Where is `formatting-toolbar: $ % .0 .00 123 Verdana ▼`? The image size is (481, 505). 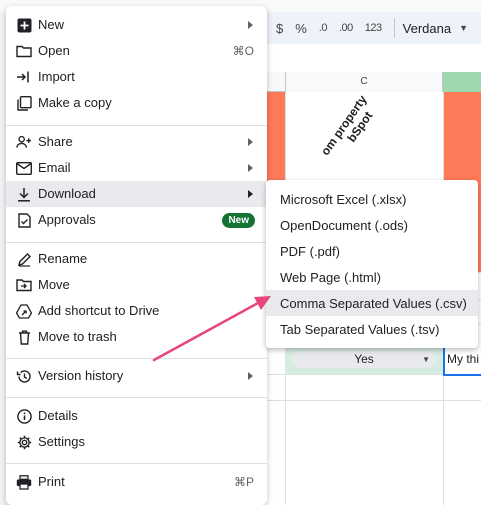 formatting-toolbar: $ % .0 .00 123 Verdana ▼ is located at coordinates (371, 28).